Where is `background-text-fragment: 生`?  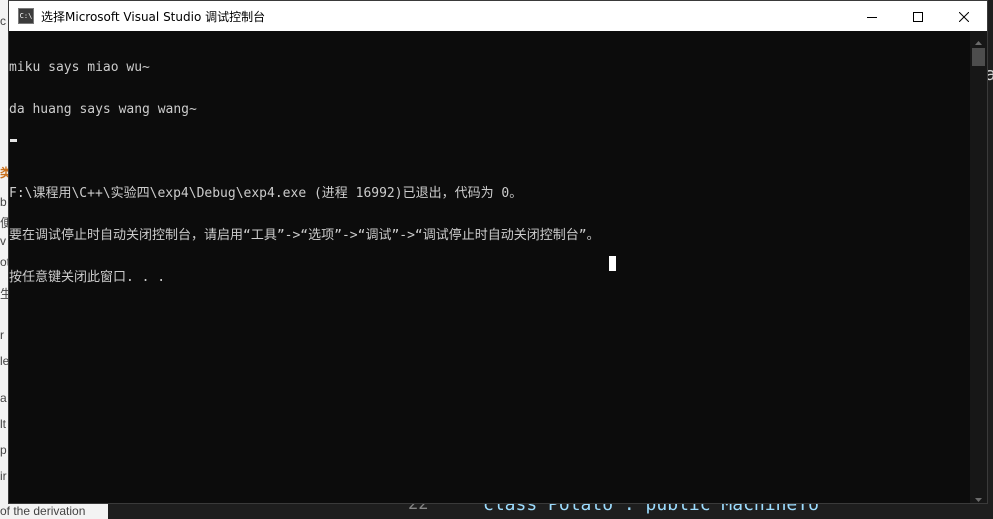 background-text-fragment: 生 is located at coordinates (4, 294).